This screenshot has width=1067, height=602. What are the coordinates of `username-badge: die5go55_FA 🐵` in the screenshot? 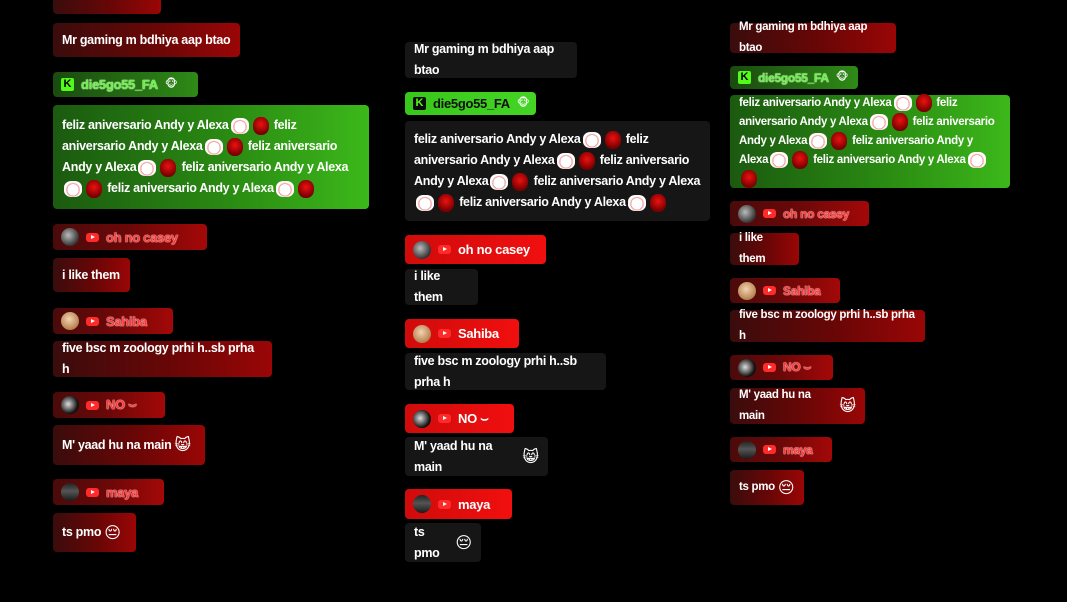 It's located at (125, 84).